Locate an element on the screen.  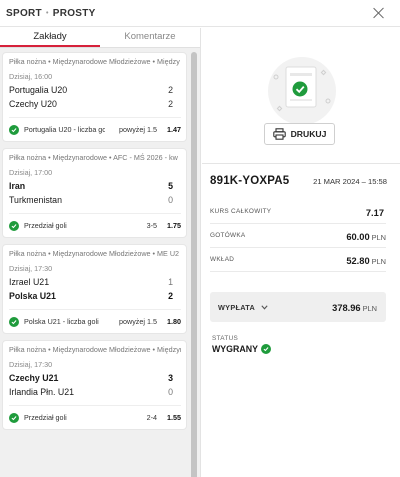
team-row: Turkmenistan 0 is located at coordinates (95, 200).